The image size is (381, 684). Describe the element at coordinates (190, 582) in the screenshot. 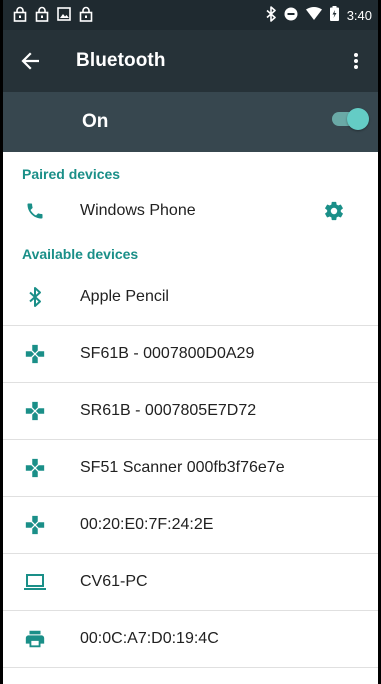

I see `available-device-row: CV61-PC` at that location.